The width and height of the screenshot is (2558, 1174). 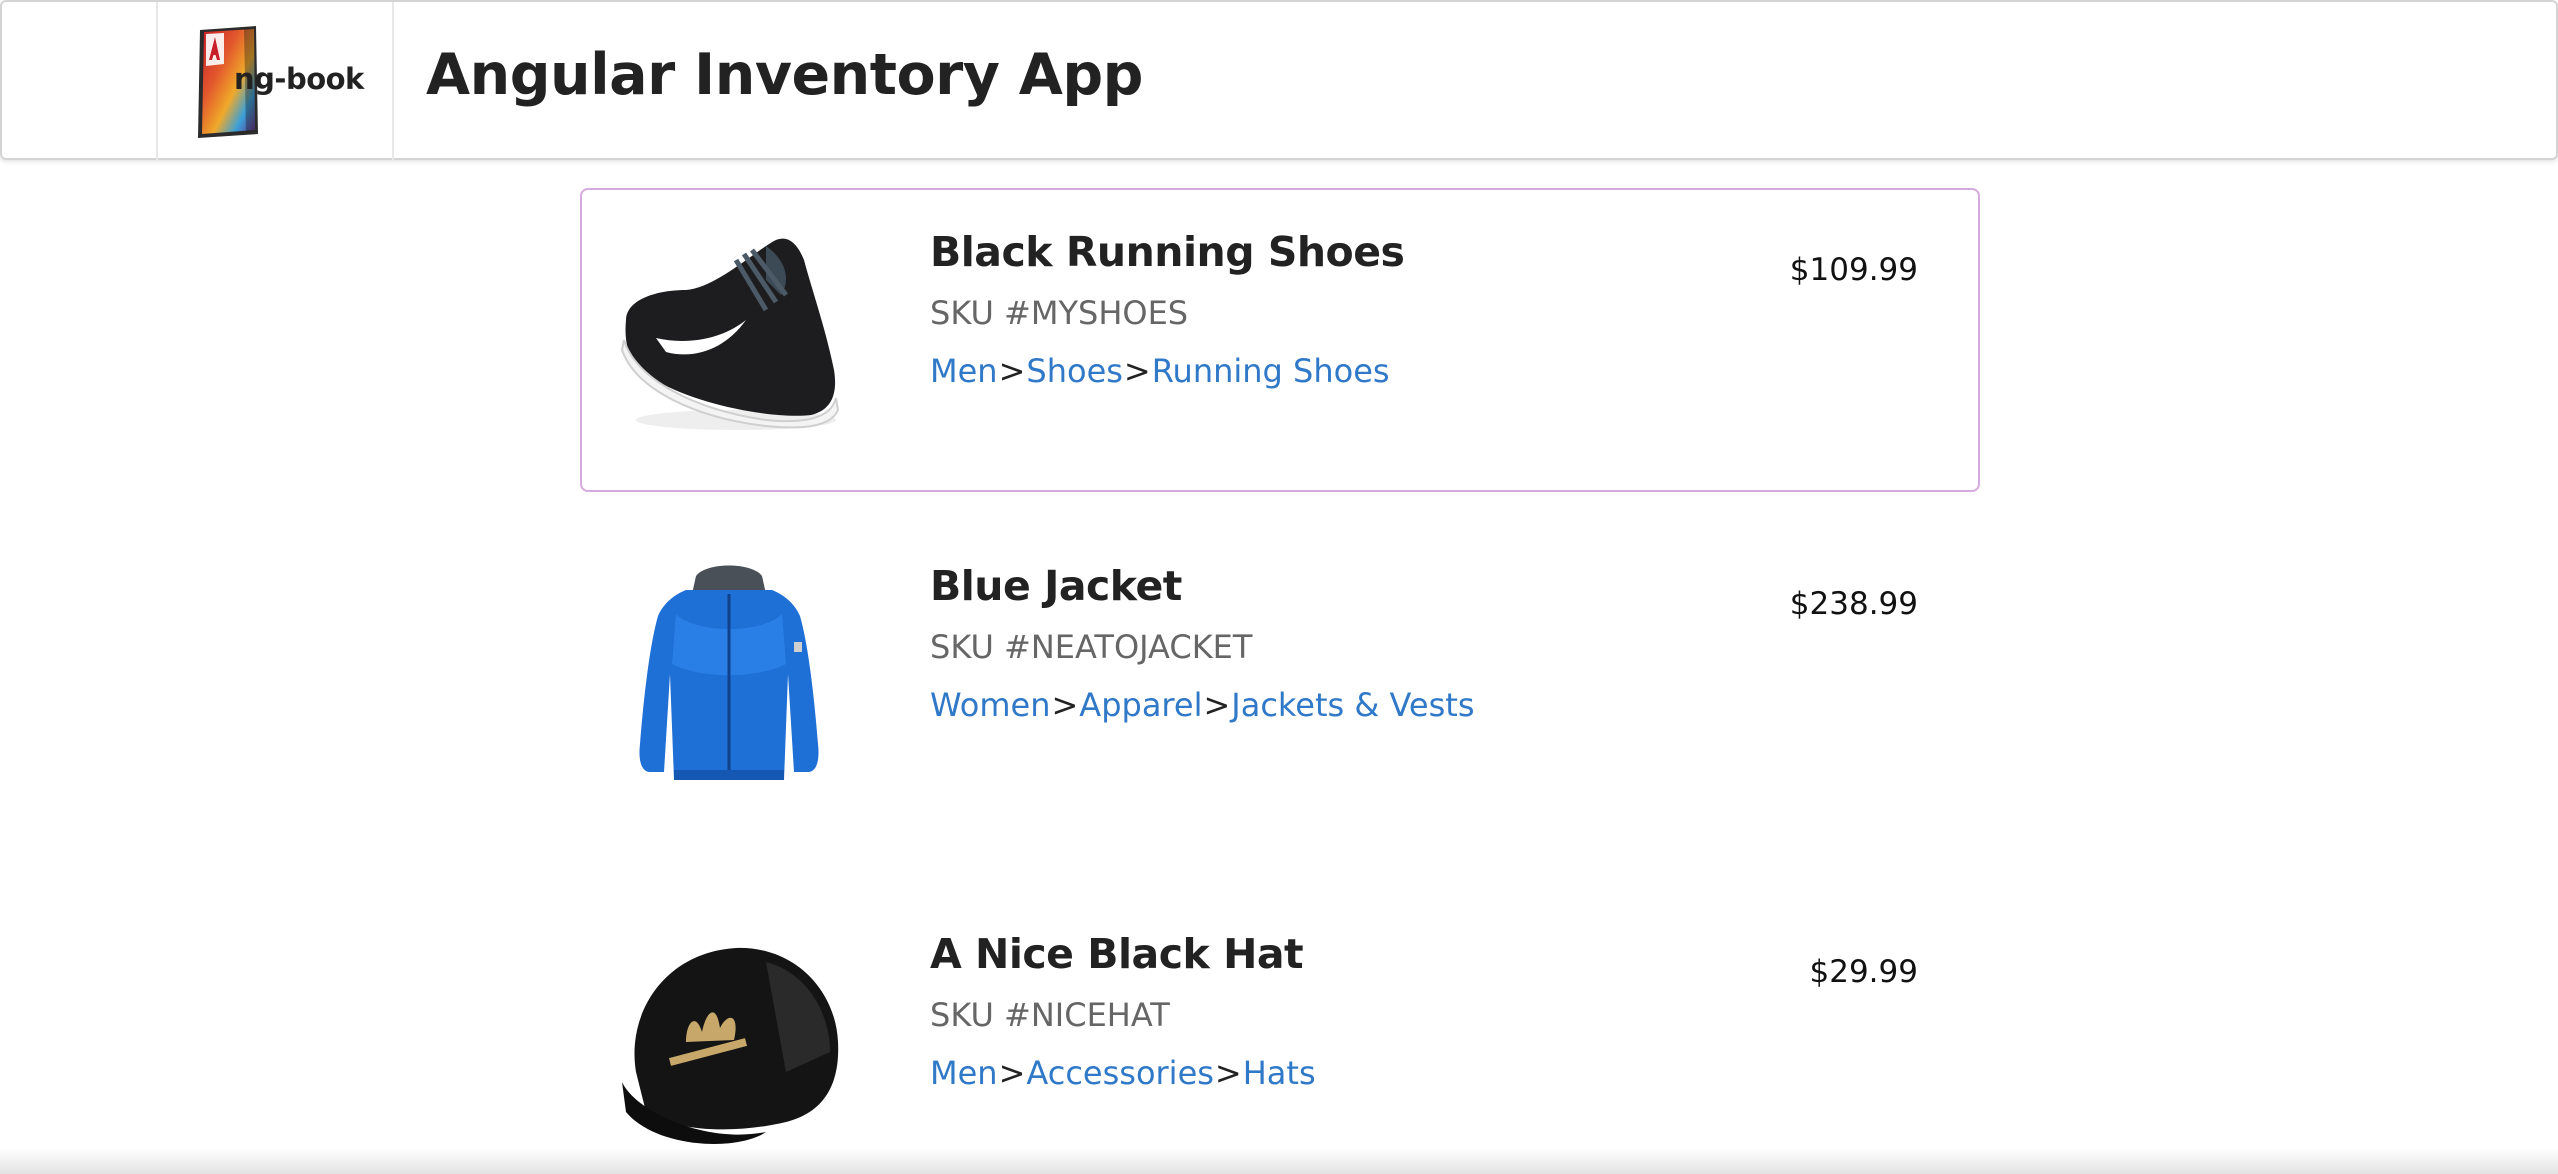 I want to click on product-department-breadcrumb: Men>Accessories>Hats, so click(x=1123, y=1073).